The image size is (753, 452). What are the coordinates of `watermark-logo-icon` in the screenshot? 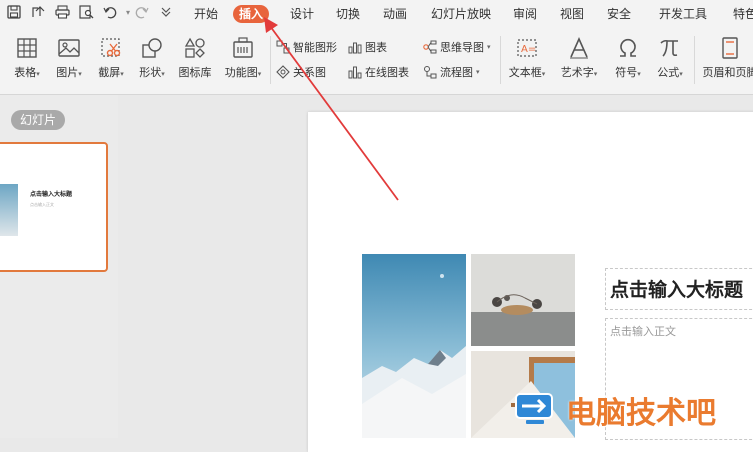 It's located at (536, 409).